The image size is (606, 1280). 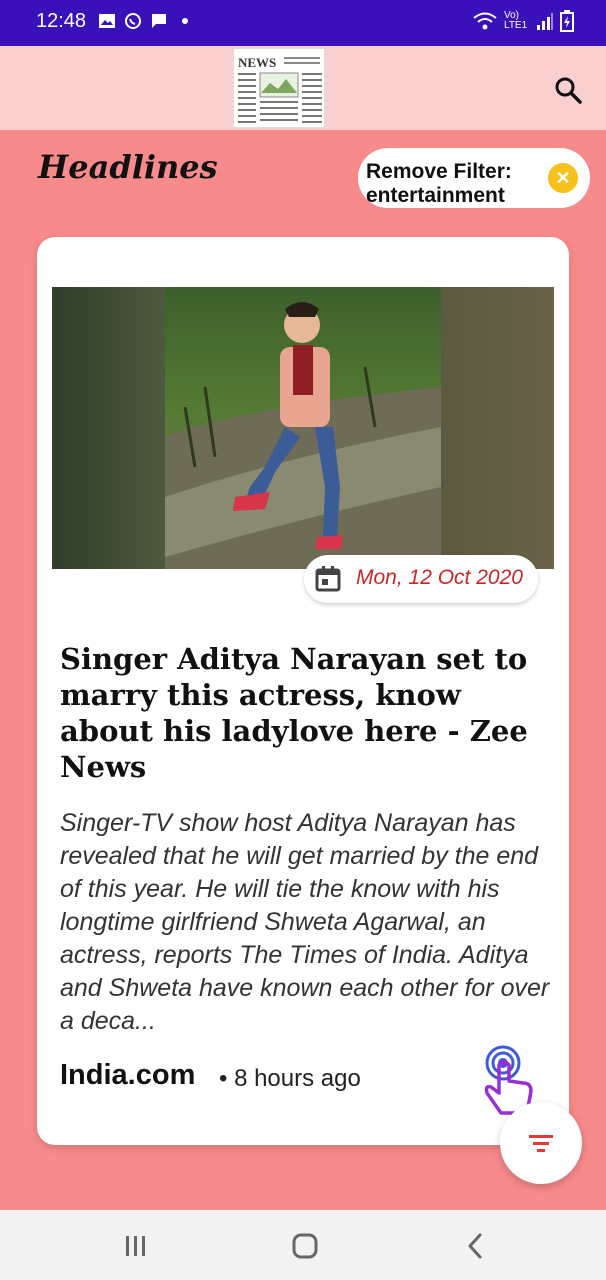 I want to click on article-source: India.com, so click(x=128, y=1075).